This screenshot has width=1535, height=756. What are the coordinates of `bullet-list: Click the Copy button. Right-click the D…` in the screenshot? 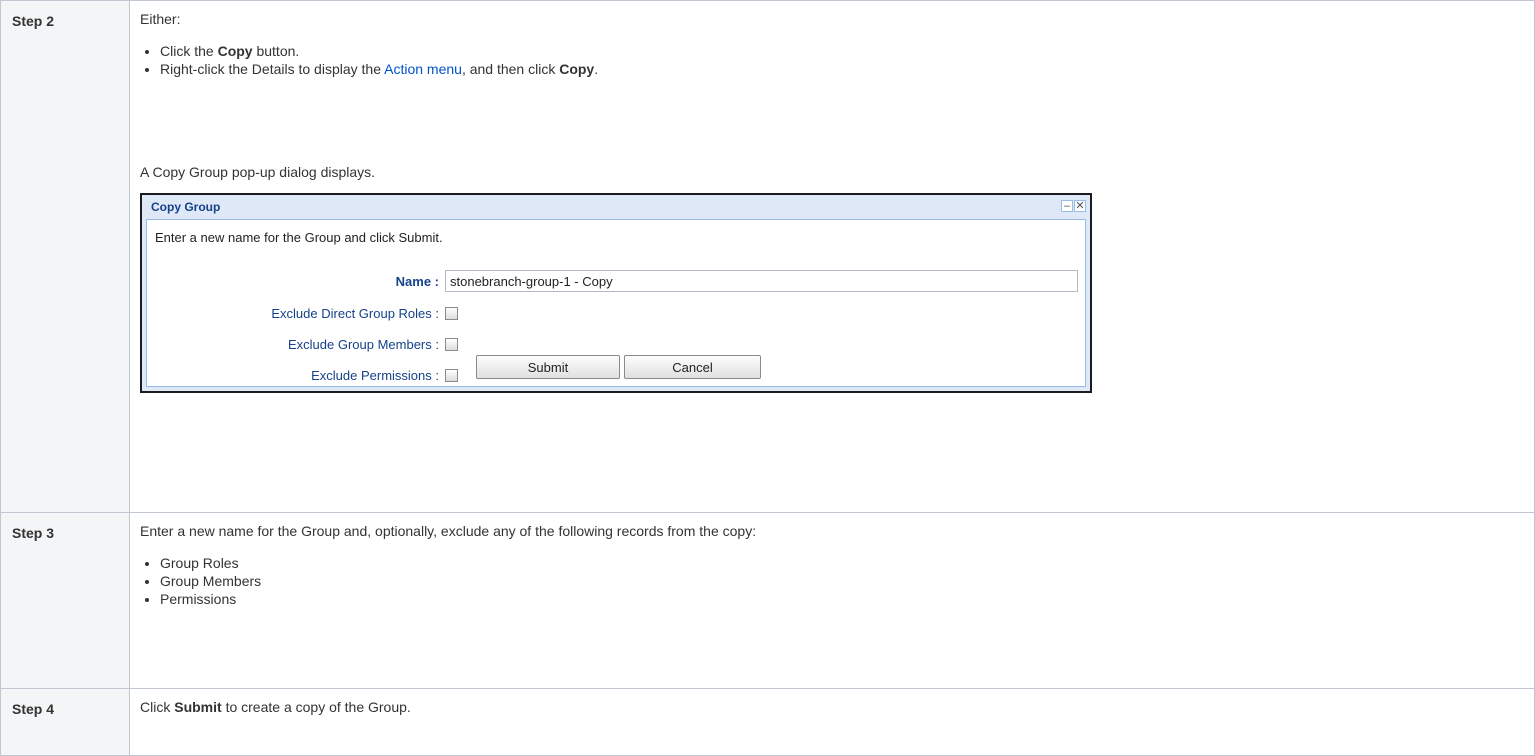 It's located at (832, 60).